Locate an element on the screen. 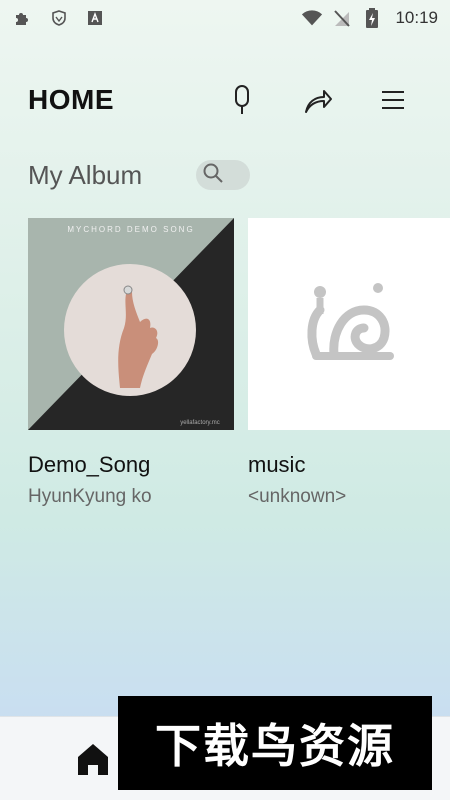  wifi-icon is located at coordinates (312, 18).